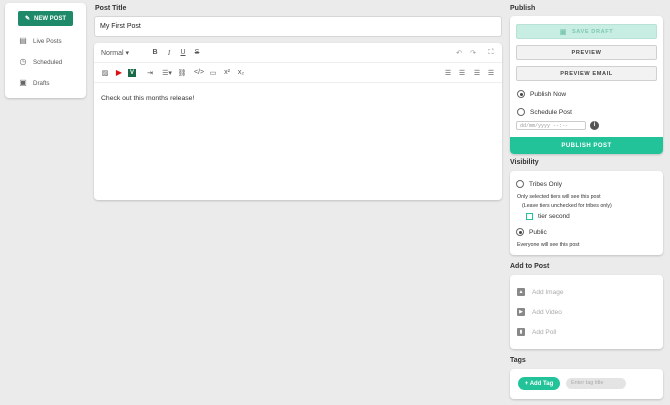  I want to click on schedule-date-input: dd/mm/yyyy --:--, so click(551, 125).